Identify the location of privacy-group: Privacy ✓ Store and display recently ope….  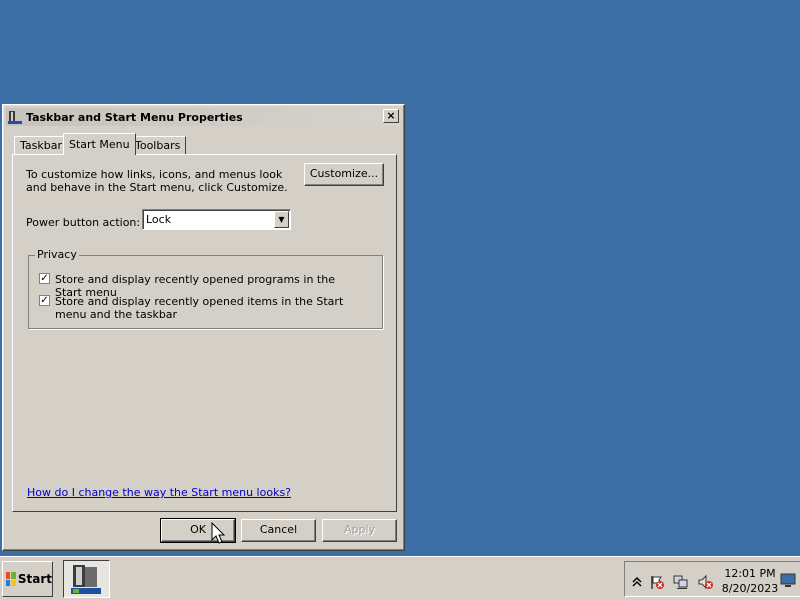
(205, 288).